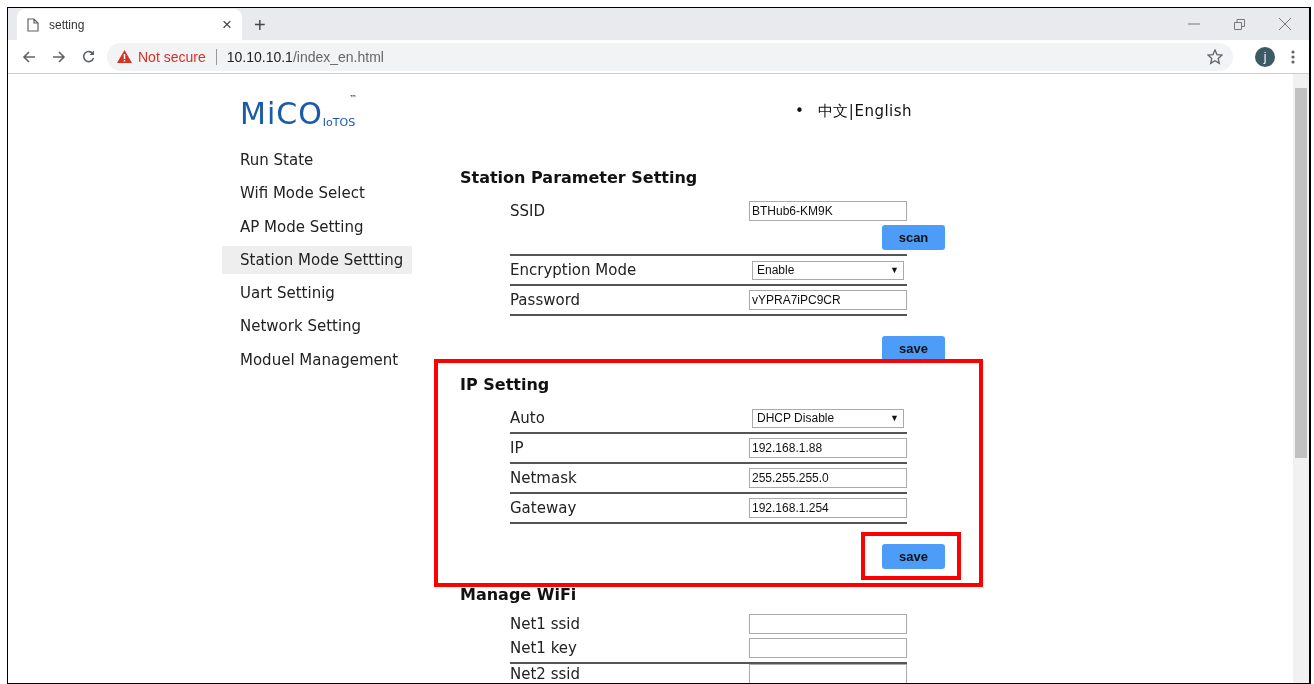  Describe the element at coordinates (828, 448) in the screenshot. I see `input-field: 192.168.1.88` at that location.